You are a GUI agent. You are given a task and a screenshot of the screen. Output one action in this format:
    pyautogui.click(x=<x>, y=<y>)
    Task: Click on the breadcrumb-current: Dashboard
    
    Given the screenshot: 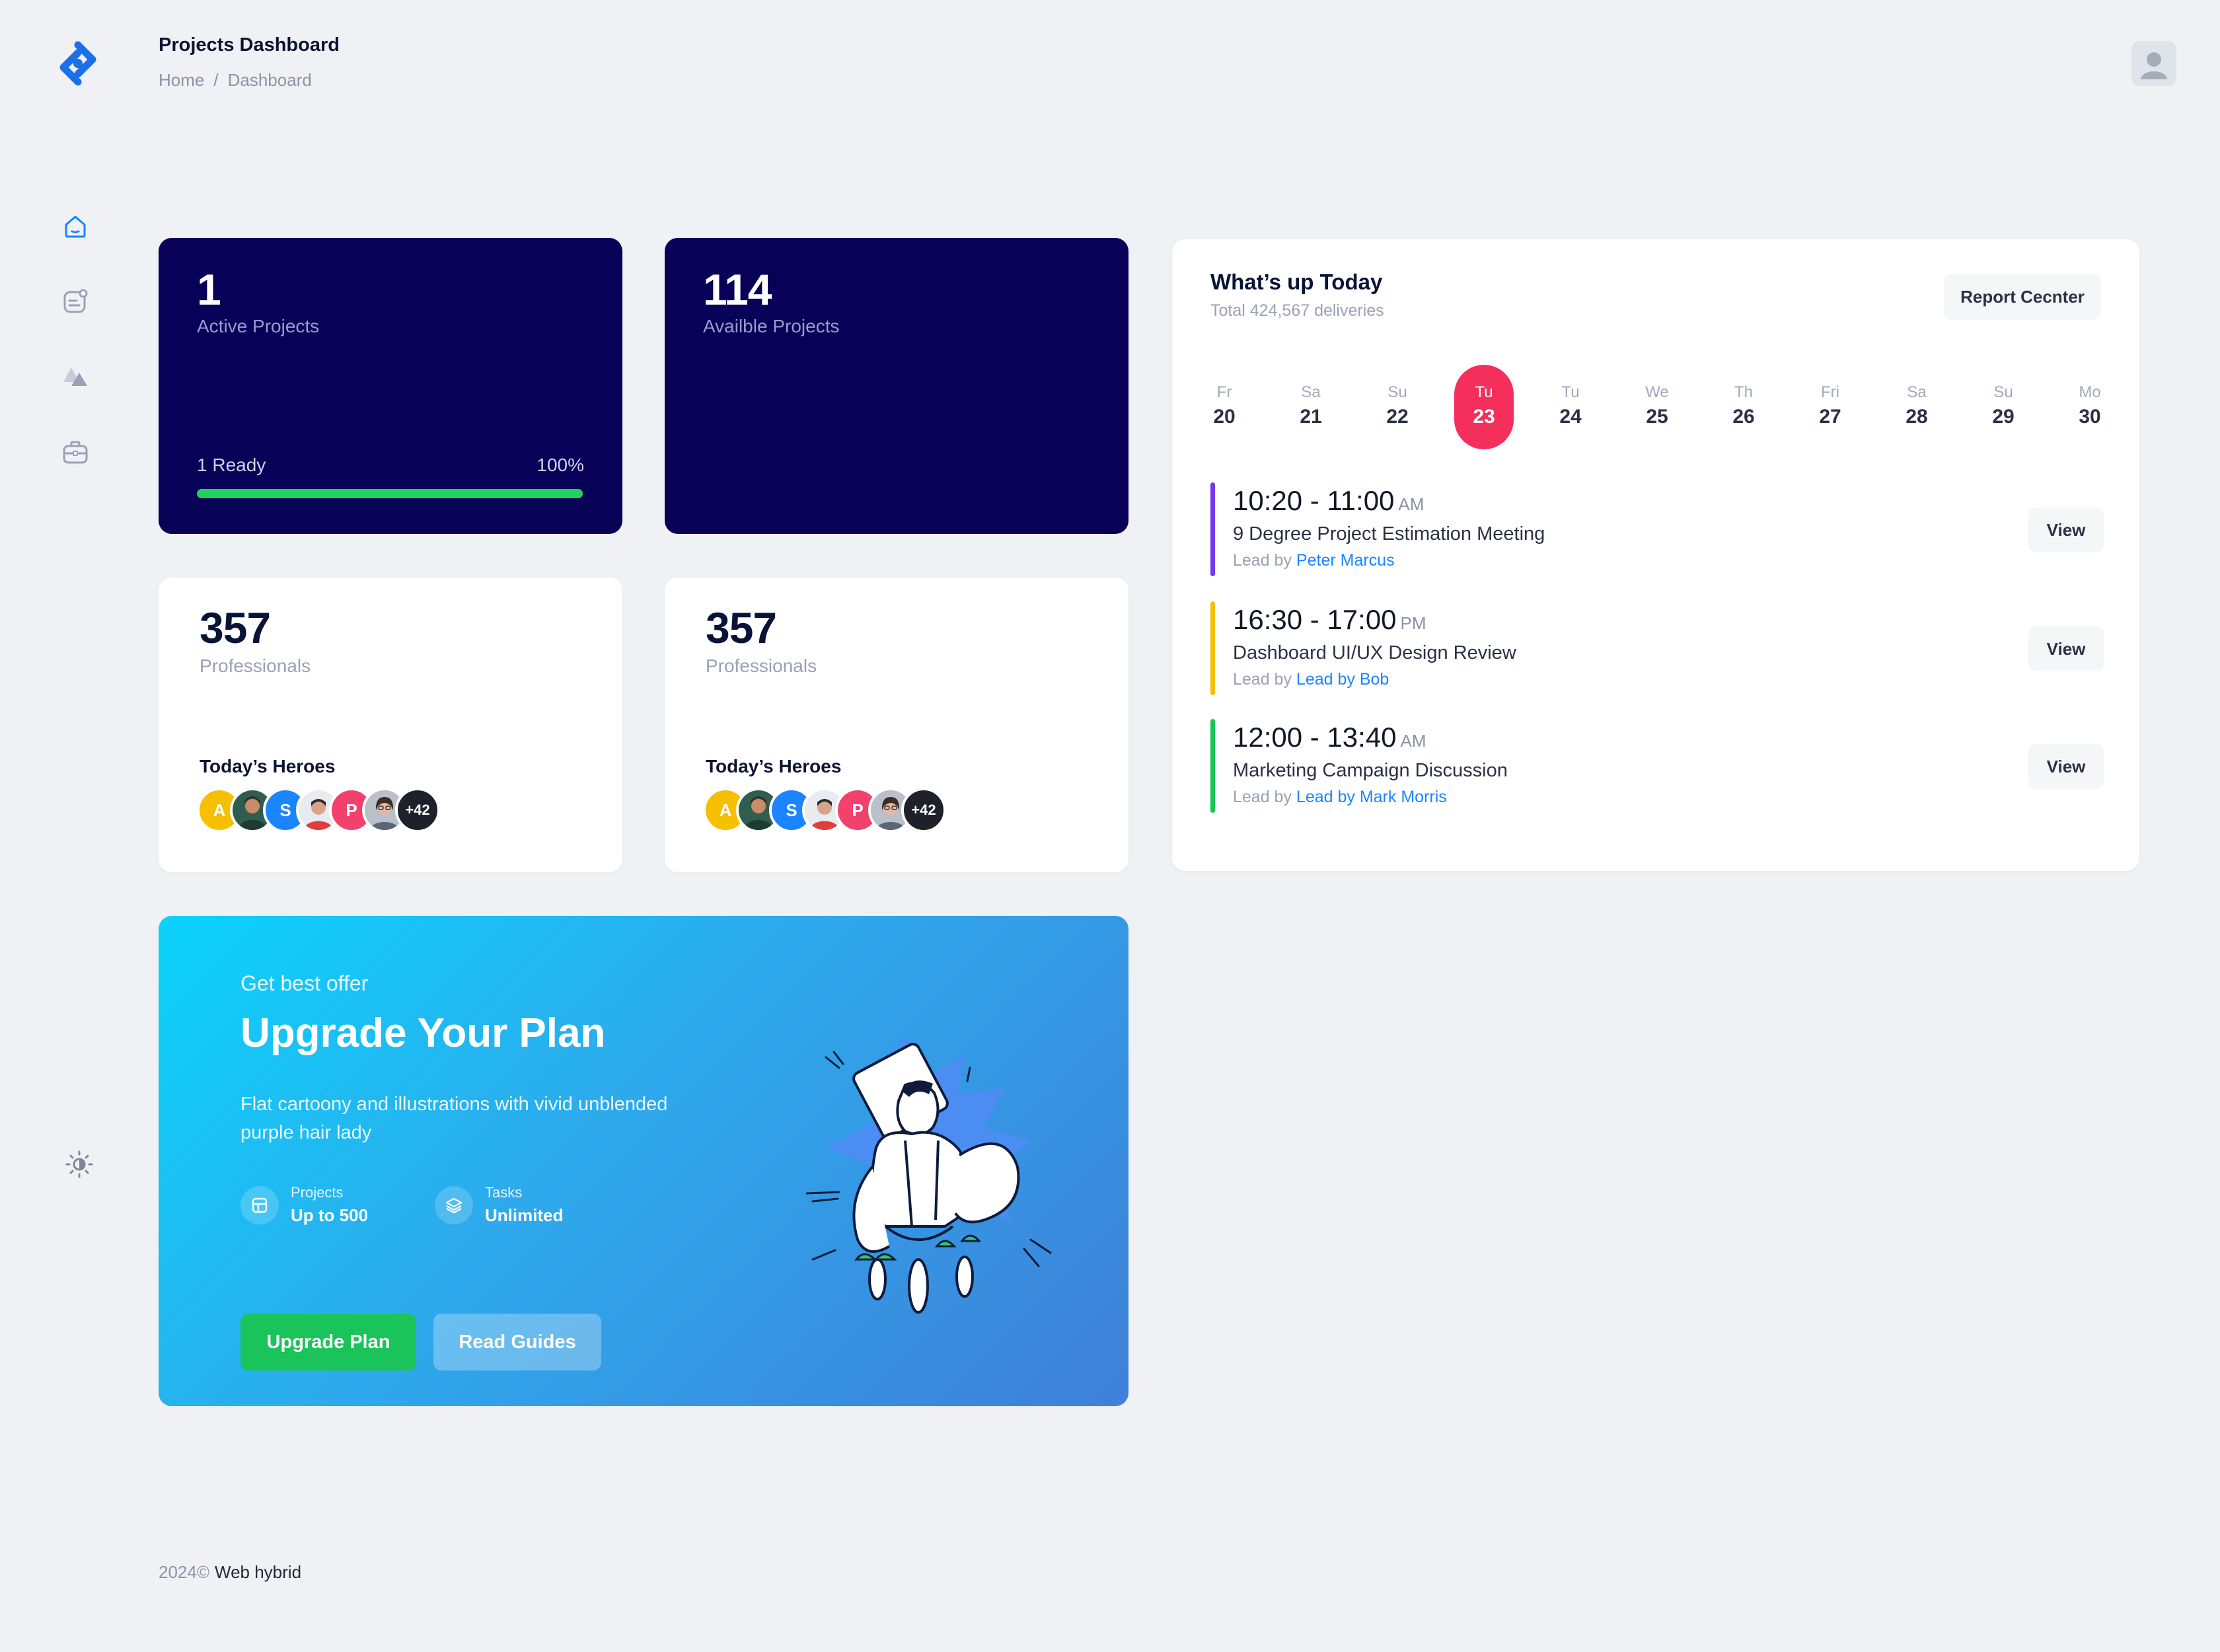 What is the action you would take?
    pyautogui.click(x=269, y=80)
    